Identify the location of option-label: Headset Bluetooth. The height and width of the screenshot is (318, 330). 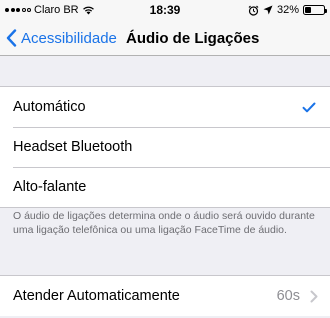
(73, 147).